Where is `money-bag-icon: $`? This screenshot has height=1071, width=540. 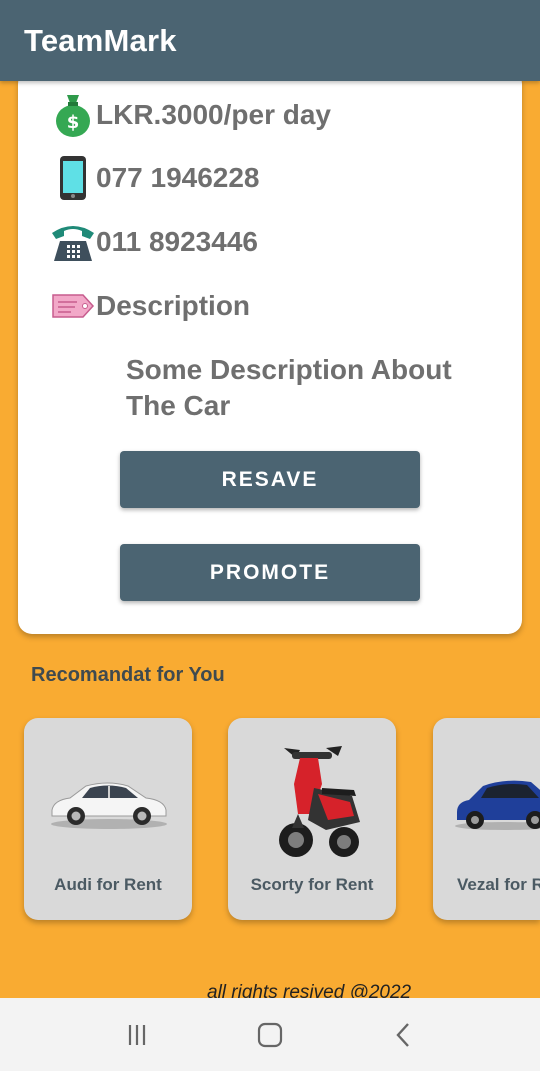
money-bag-icon: $ is located at coordinates (73, 115).